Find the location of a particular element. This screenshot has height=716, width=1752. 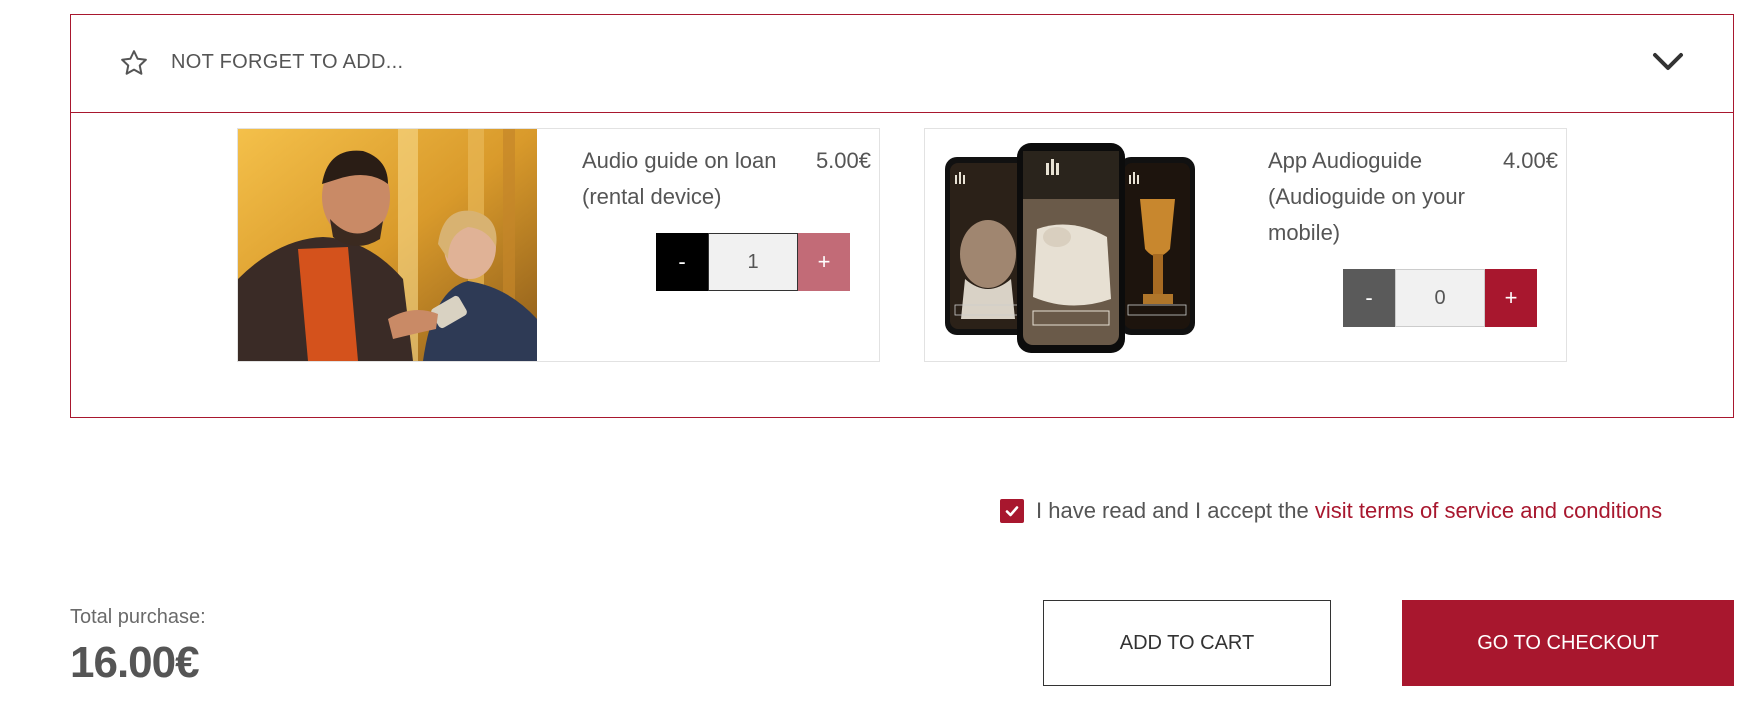

terms-label: I have read and I accept the is located at coordinates (1172, 510).